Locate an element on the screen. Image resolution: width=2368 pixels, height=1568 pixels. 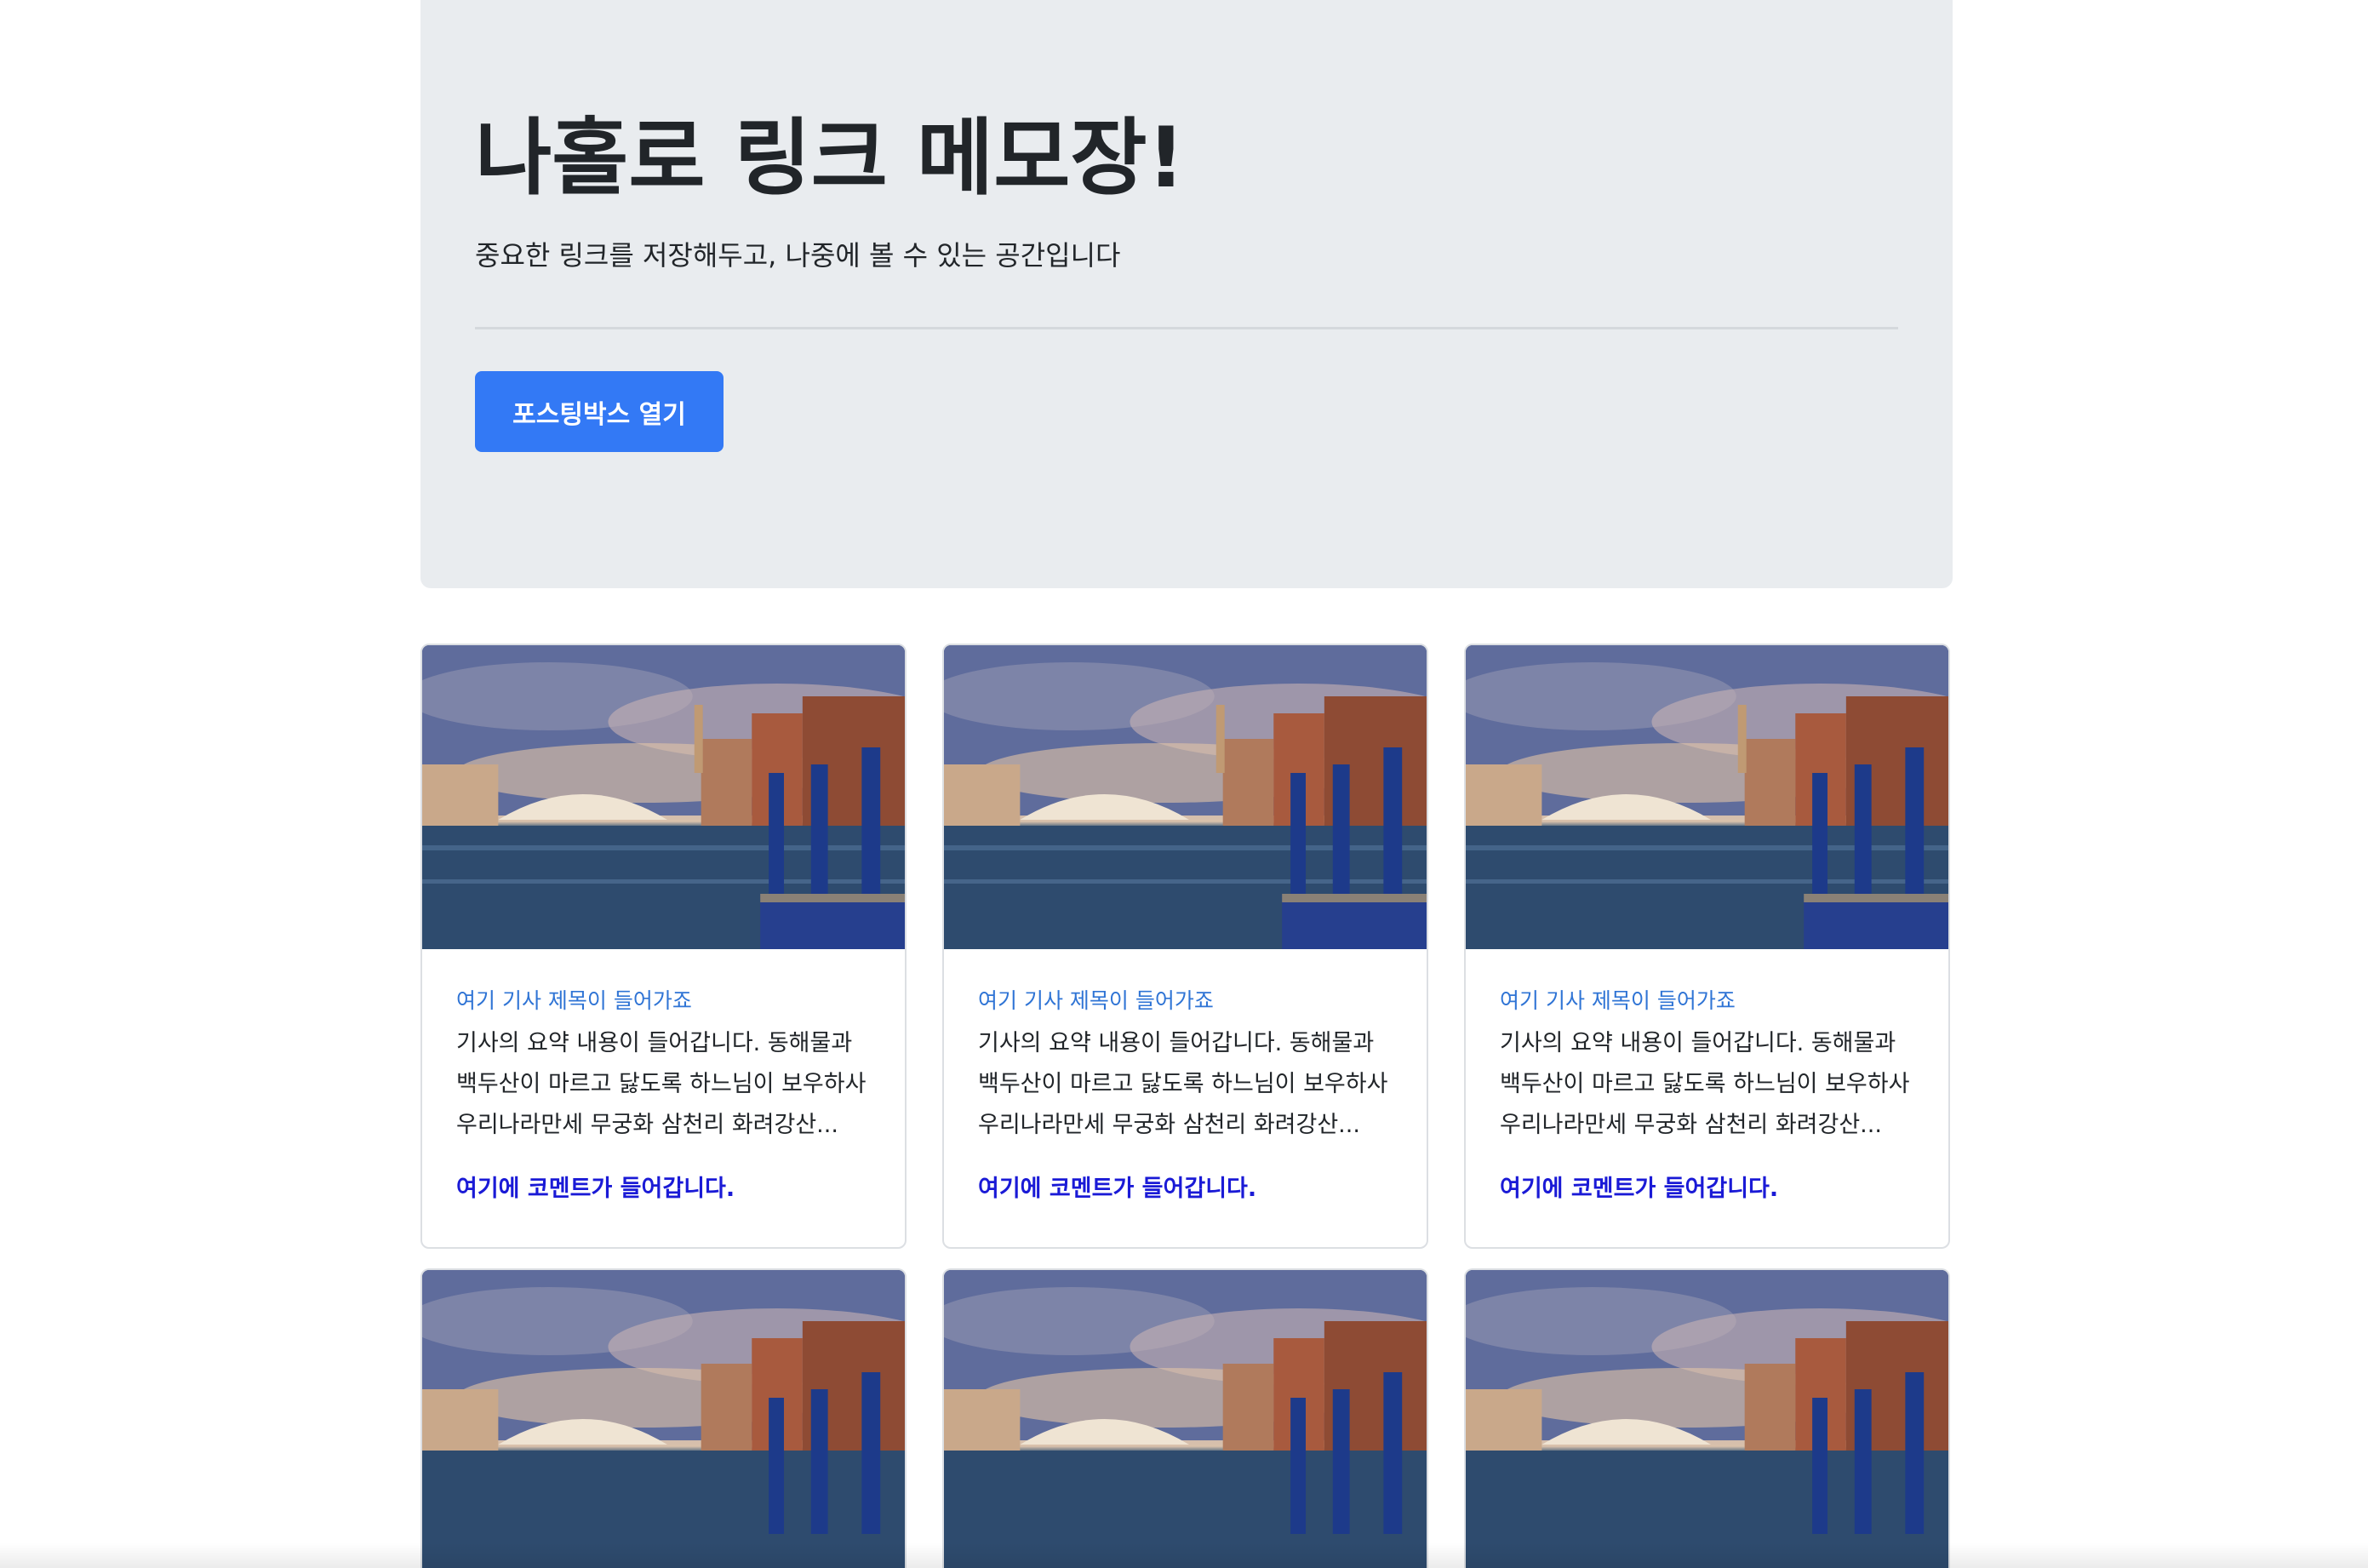
open-posting-box-button: 포스팅박스 열기 is located at coordinates (599, 412).